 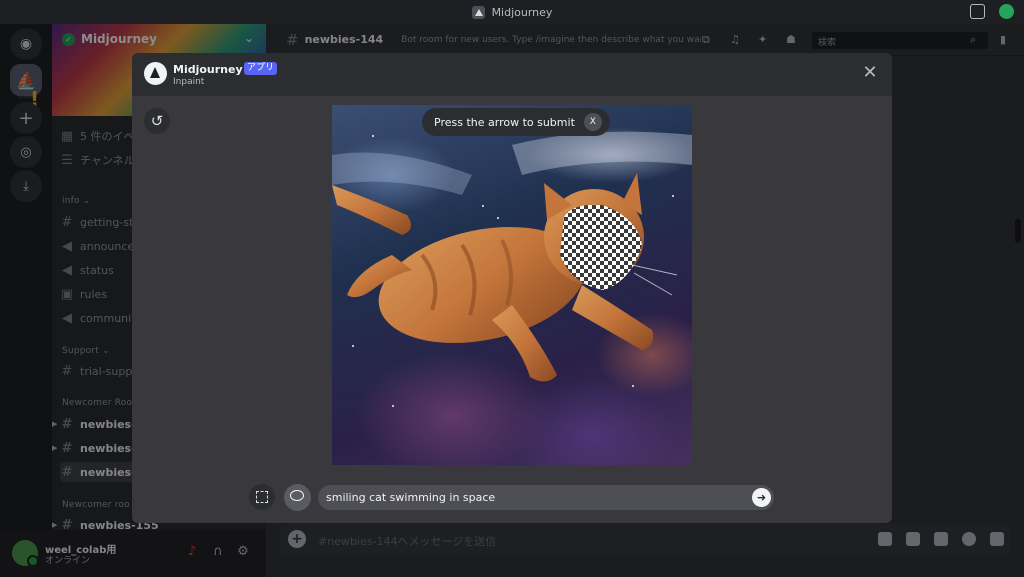 I want to click on lasso-icon, so click(x=297, y=495).